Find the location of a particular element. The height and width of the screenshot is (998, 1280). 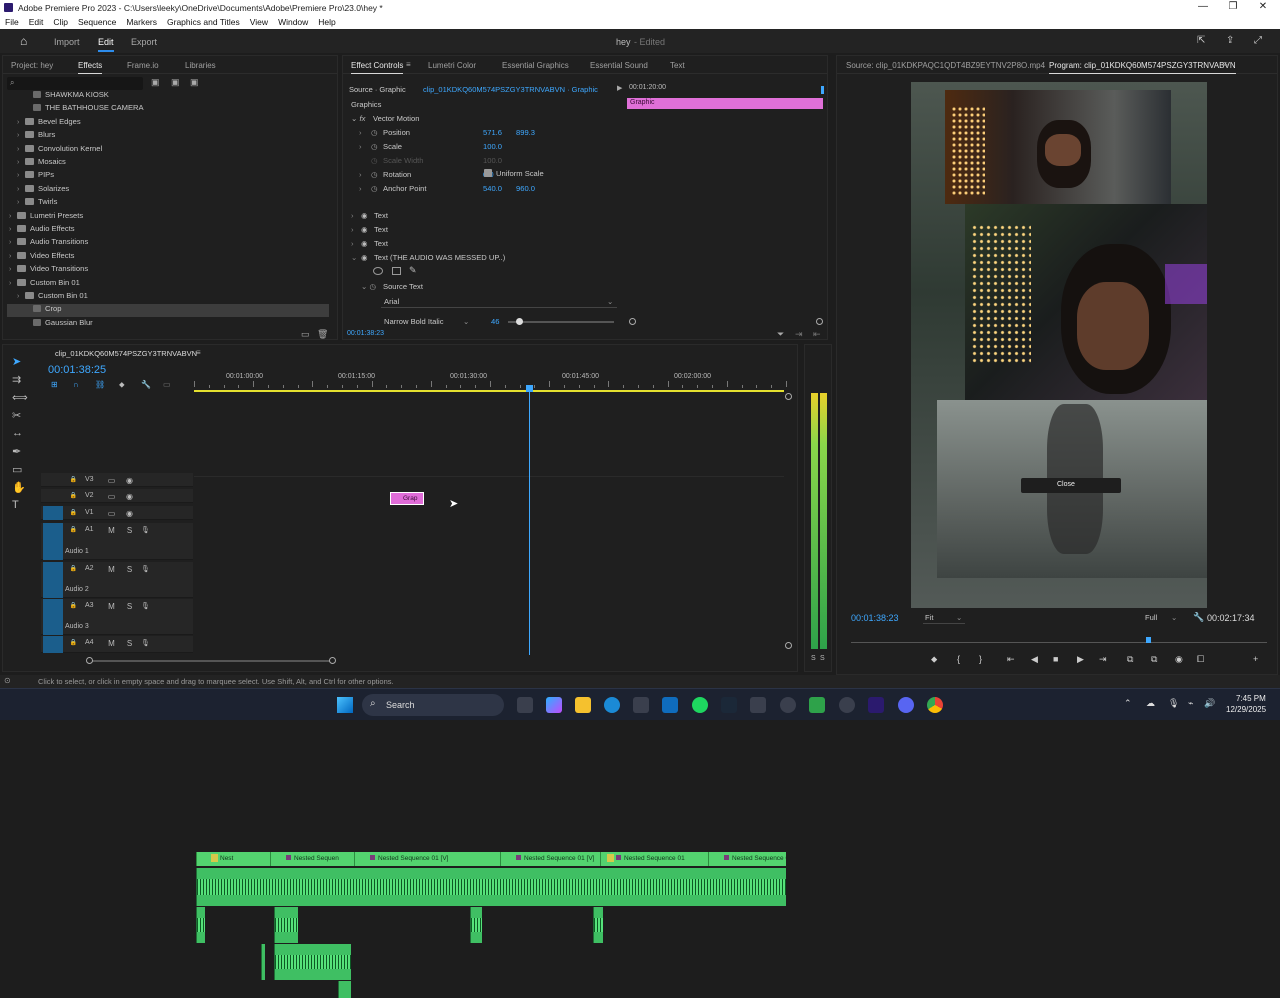

expand-toggle: ⌄ is located at coordinates (354, 257).